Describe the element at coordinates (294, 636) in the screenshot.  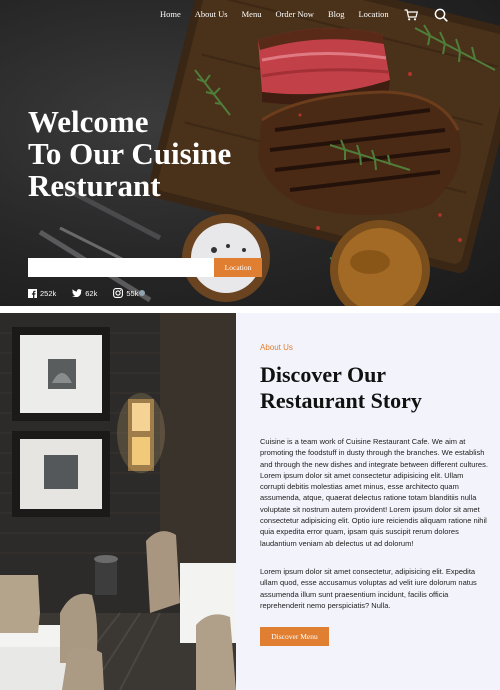
I see `discover-menu-button: Discover Menu` at that location.